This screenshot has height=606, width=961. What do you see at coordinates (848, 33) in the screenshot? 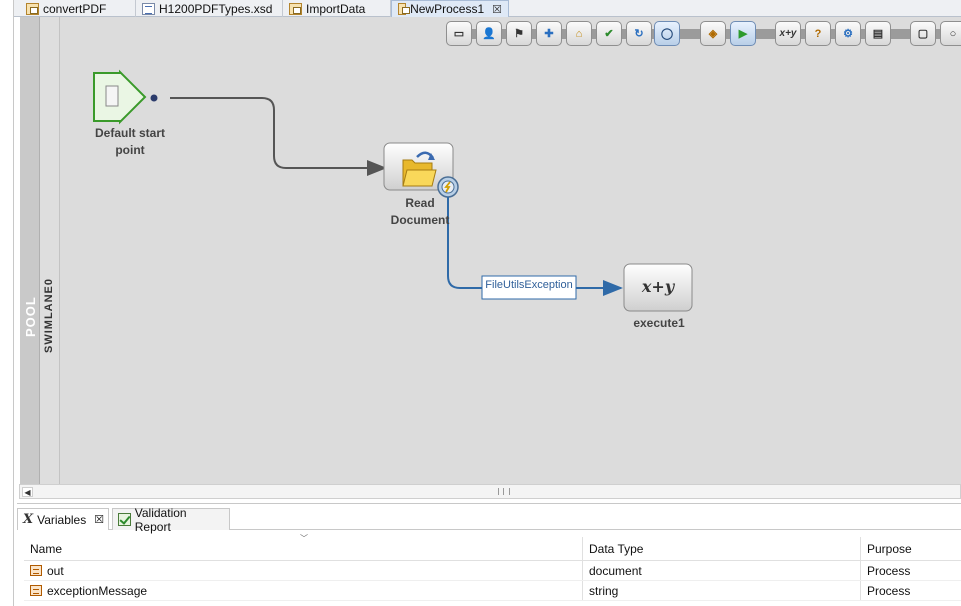
I see `service-icon: ⚙` at bounding box center [848, 33].